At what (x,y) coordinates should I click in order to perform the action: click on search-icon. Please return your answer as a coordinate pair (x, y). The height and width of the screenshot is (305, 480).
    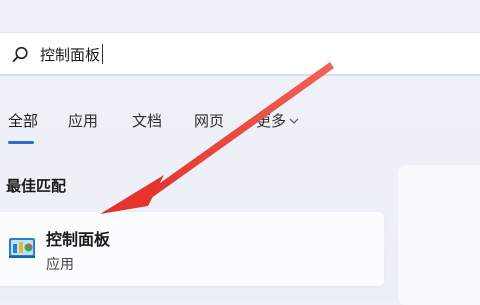
    Looking at the image, I should click on (20, 55).